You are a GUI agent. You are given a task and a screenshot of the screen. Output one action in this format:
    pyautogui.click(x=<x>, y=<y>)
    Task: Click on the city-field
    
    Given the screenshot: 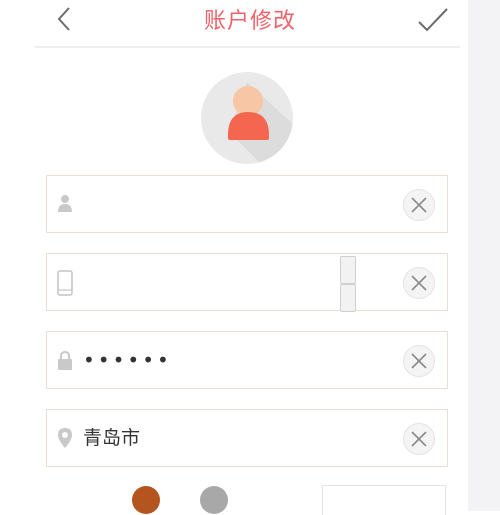 What is the action you would take?
    pyautogui.click(x=247, y=438)
    